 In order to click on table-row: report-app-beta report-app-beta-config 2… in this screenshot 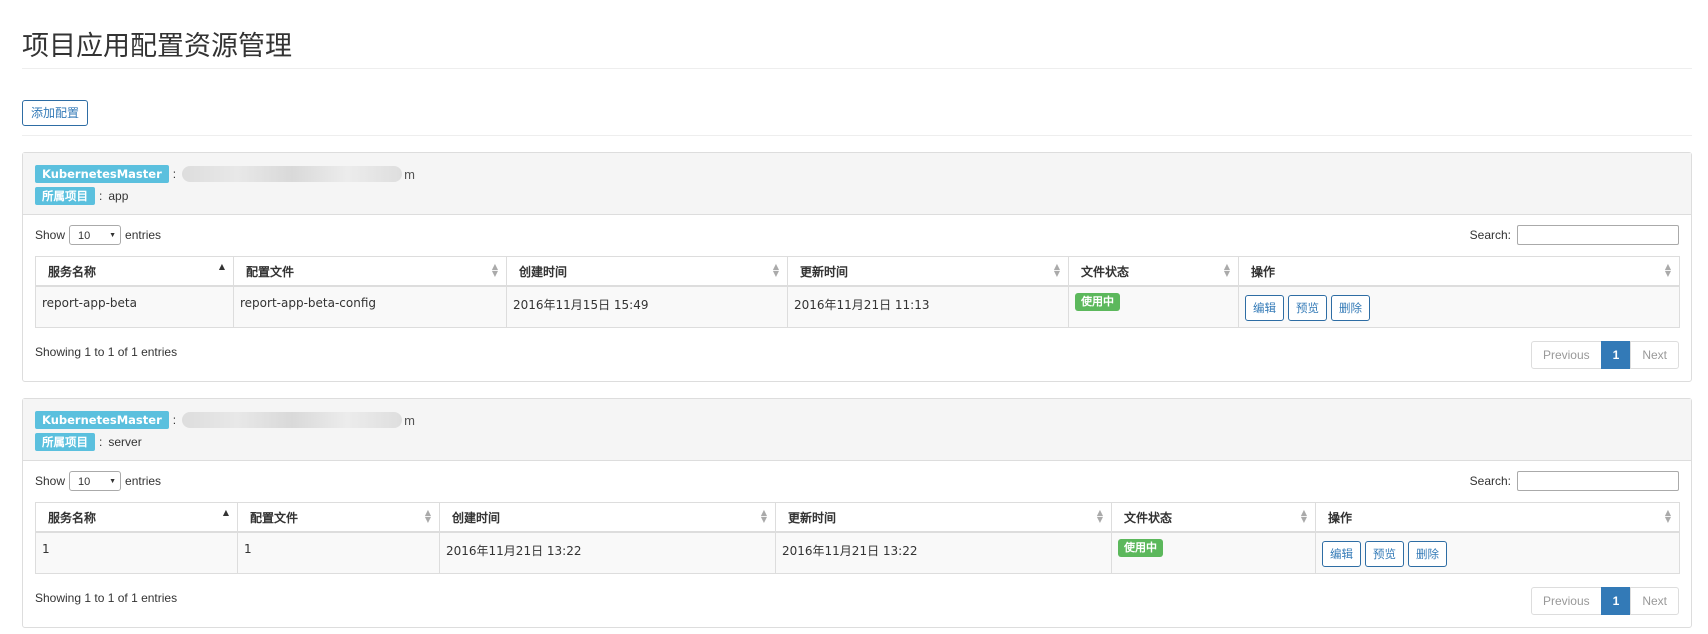, I will do `click(857, 306)`.